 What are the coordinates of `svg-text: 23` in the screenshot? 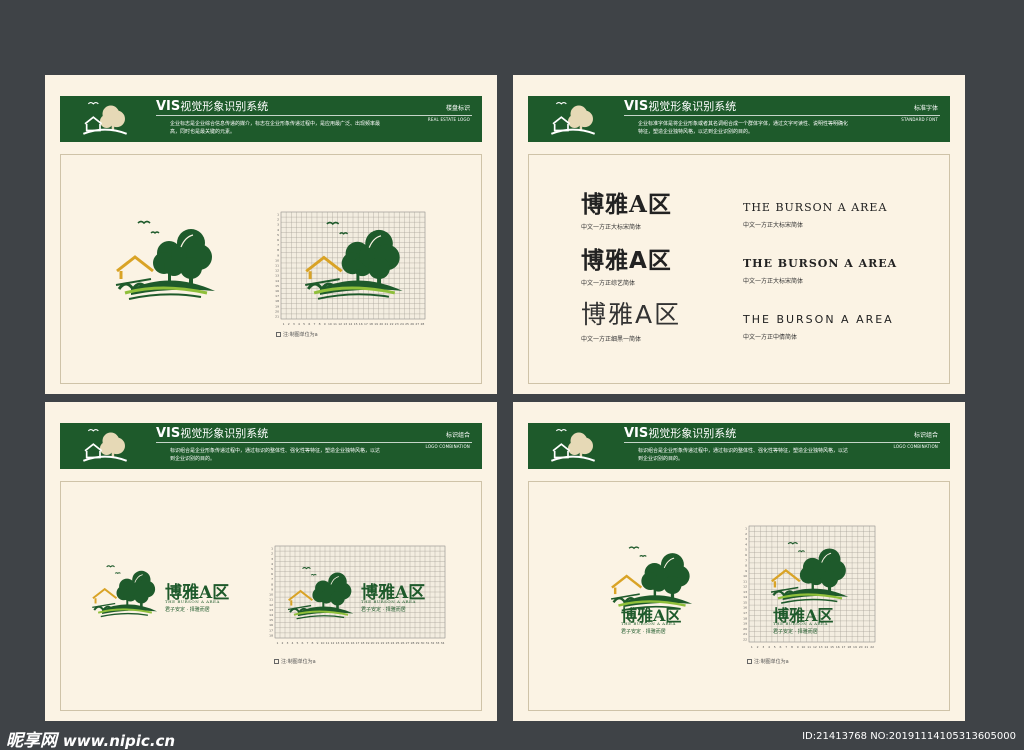 It's located at (397, 324).